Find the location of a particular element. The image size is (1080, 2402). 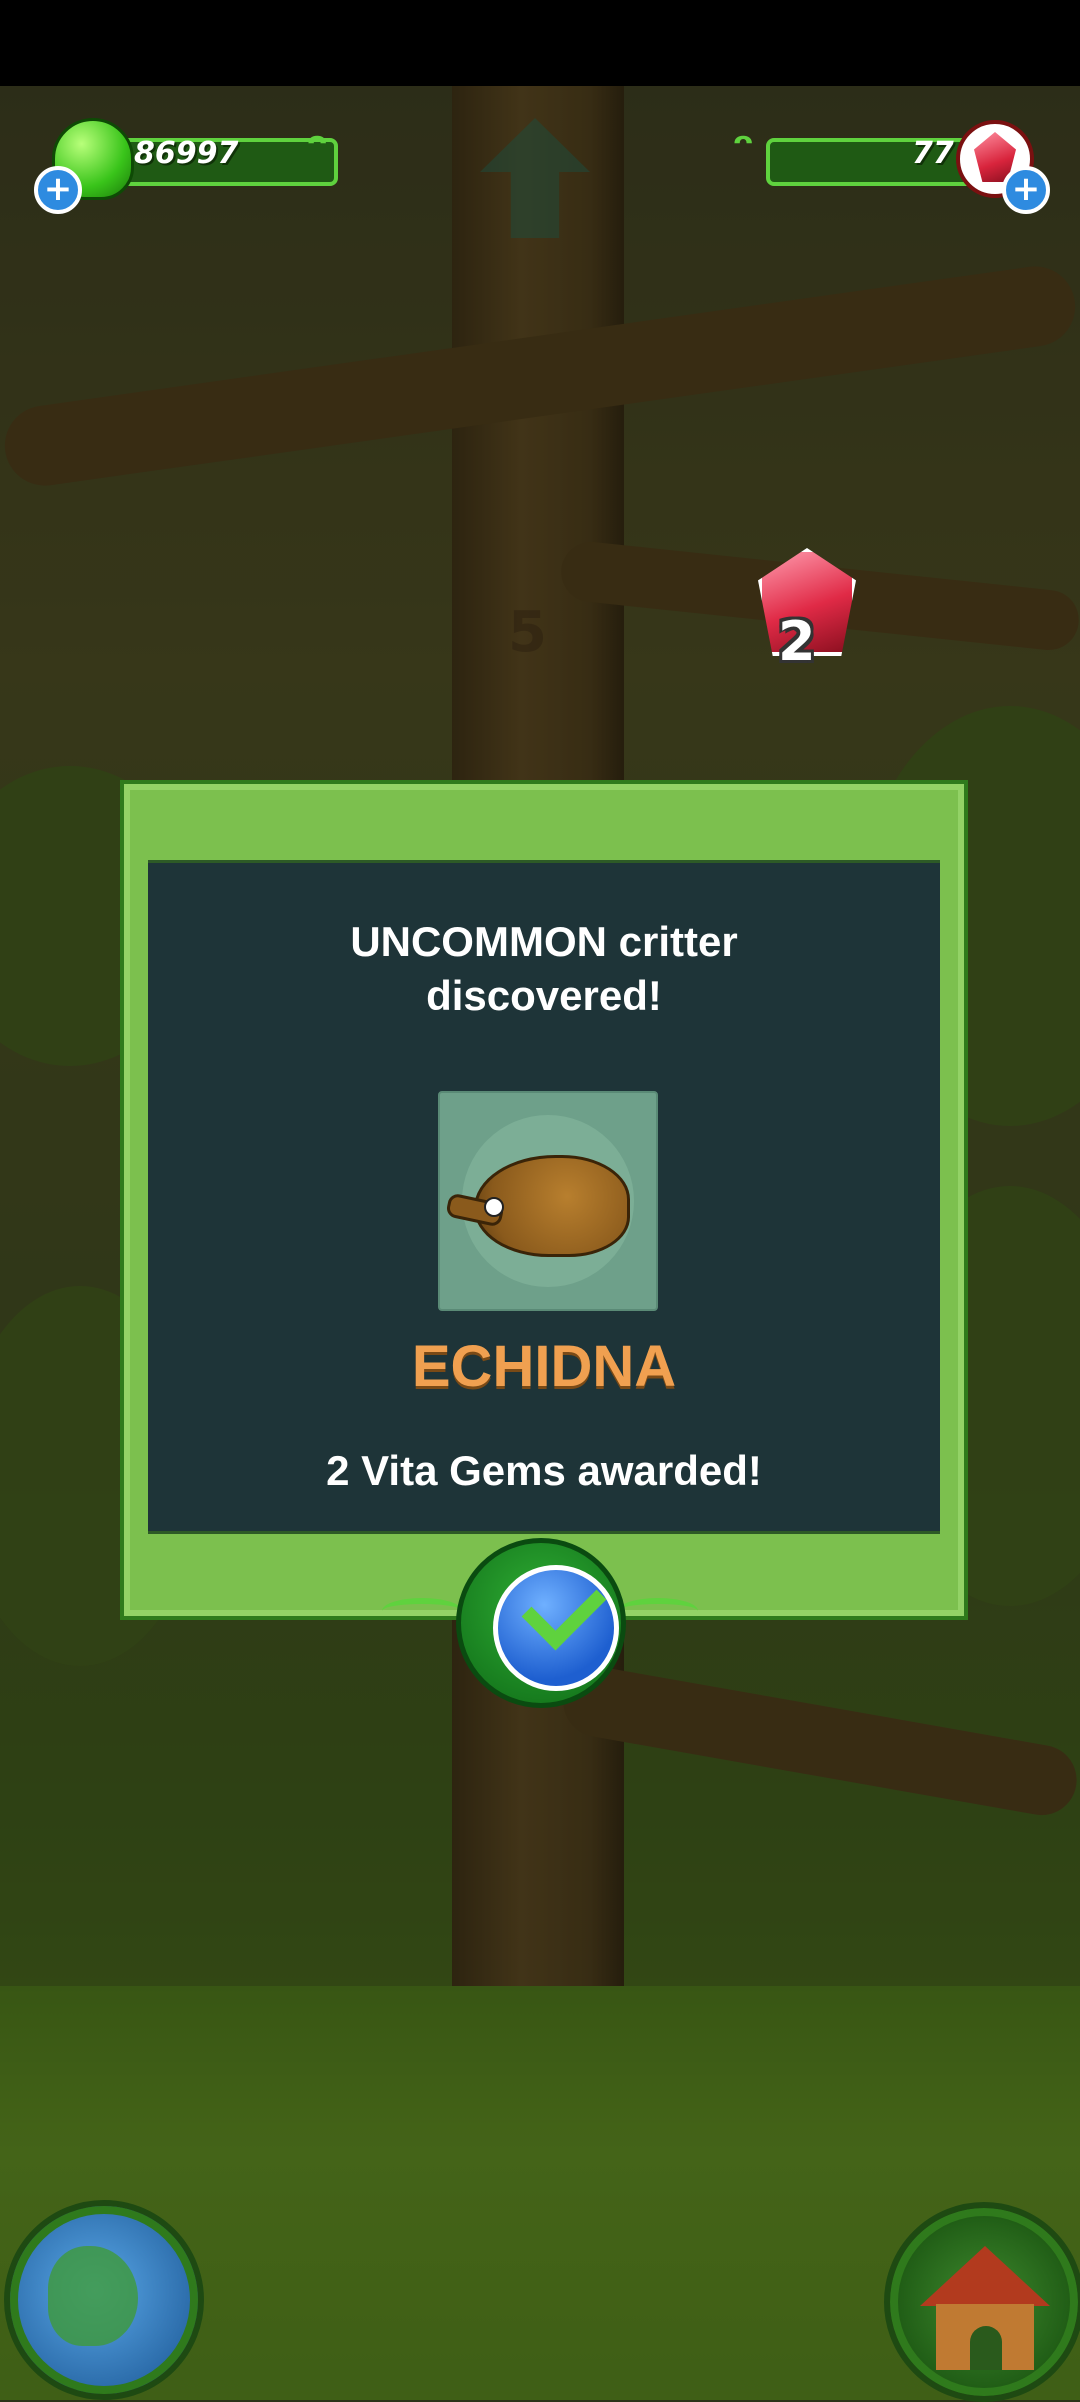

world-map-button is located at coordinates (104, 2300).